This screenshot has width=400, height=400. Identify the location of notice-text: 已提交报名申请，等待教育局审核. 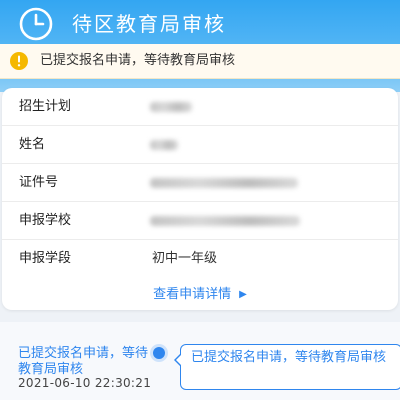
(138, 60).